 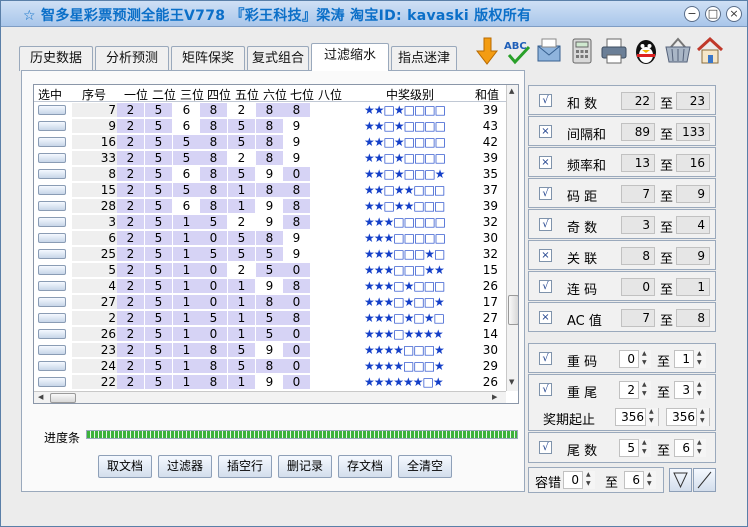 What do you see at coordinates (365, 466) in the screenshot?
I see `save-doc-button: 存文档` at bounding box center [365, 466].